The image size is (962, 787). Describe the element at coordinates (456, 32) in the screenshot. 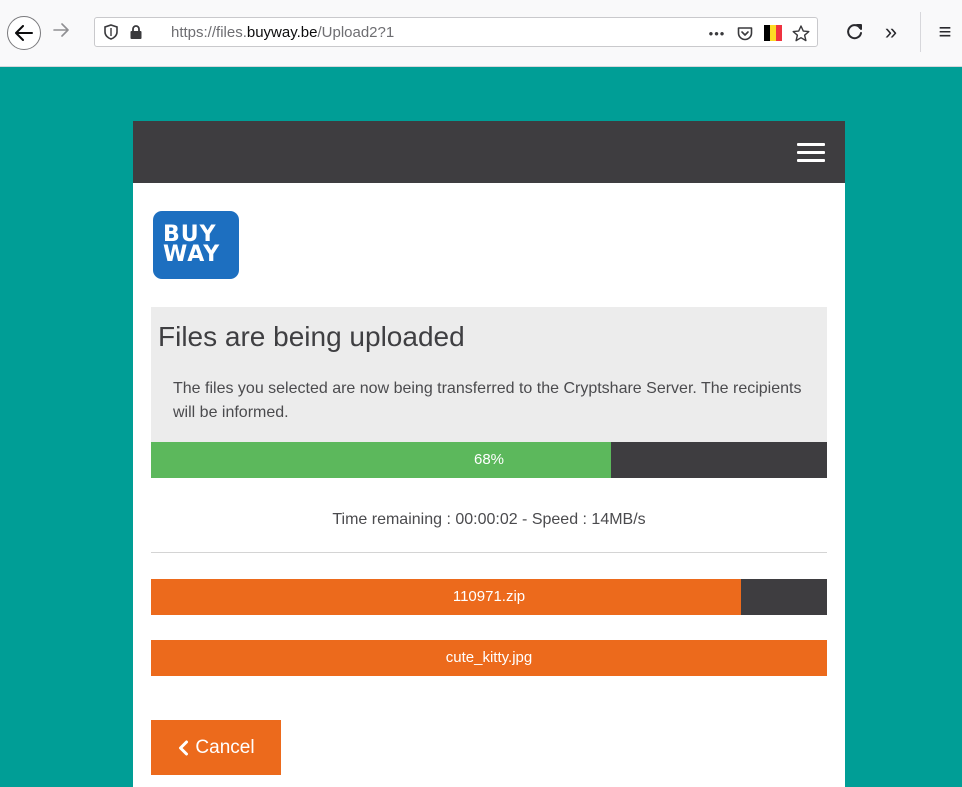

I see `url-bar: https://files.buyway.be/Upload2?1 •••` at that location.